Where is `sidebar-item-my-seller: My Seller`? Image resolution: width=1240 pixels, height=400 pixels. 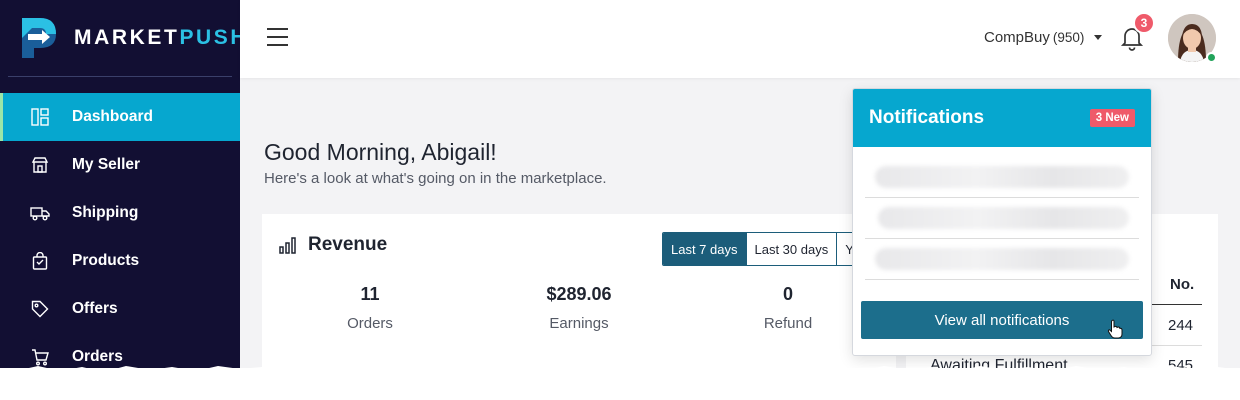
sidebar-item-my-seller: My Seller is located at coordinates (120, 165).